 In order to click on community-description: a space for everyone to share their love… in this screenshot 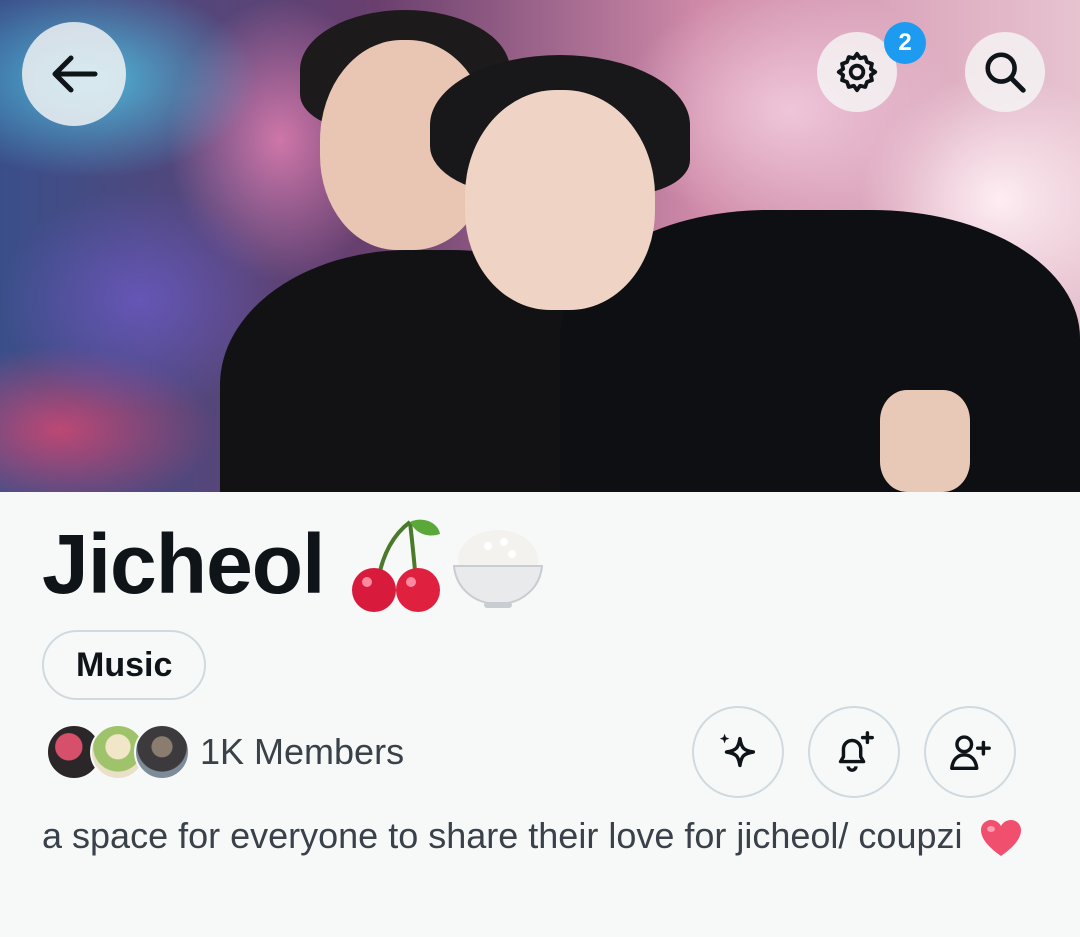, I will do `click(542, 836)`.